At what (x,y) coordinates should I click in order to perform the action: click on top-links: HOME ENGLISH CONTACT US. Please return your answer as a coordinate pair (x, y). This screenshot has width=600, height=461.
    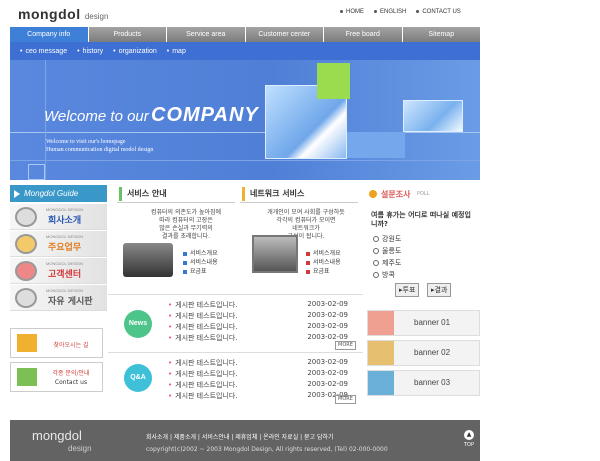
    Looking at the image, I should click on (400, 12).